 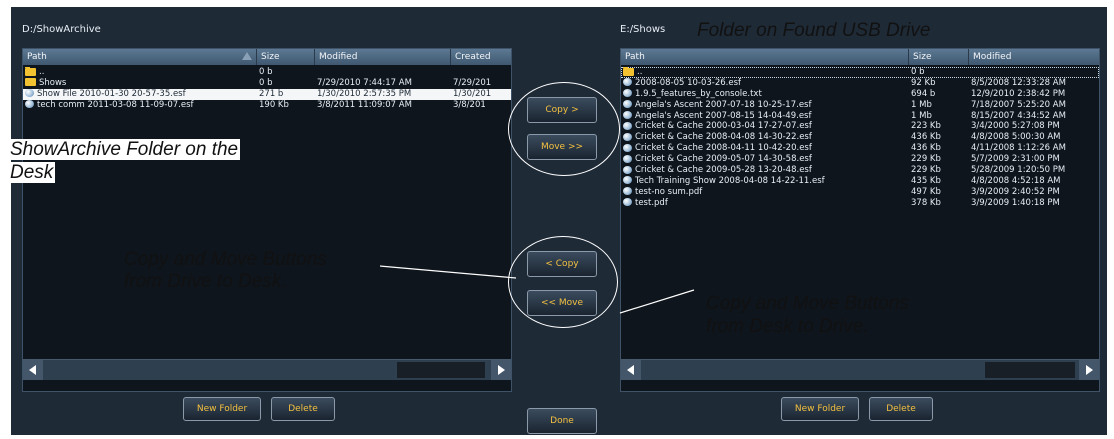 I want to click on desk-to-drive-annotation-line1: Copy and Move Buttons, so click(x=807, y=303).